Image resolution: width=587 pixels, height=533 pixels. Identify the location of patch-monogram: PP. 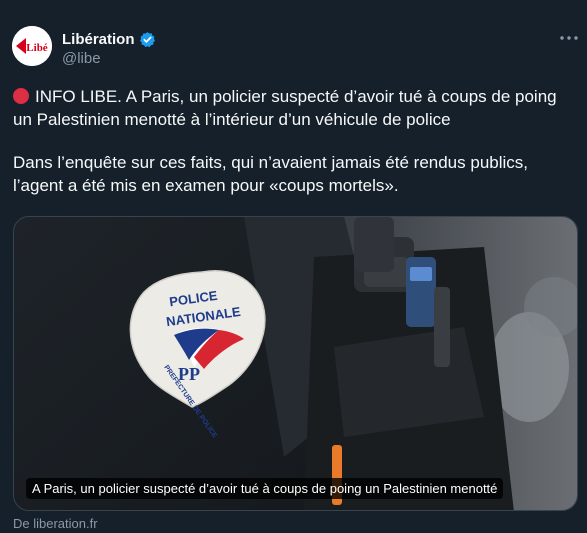
(189, 374).